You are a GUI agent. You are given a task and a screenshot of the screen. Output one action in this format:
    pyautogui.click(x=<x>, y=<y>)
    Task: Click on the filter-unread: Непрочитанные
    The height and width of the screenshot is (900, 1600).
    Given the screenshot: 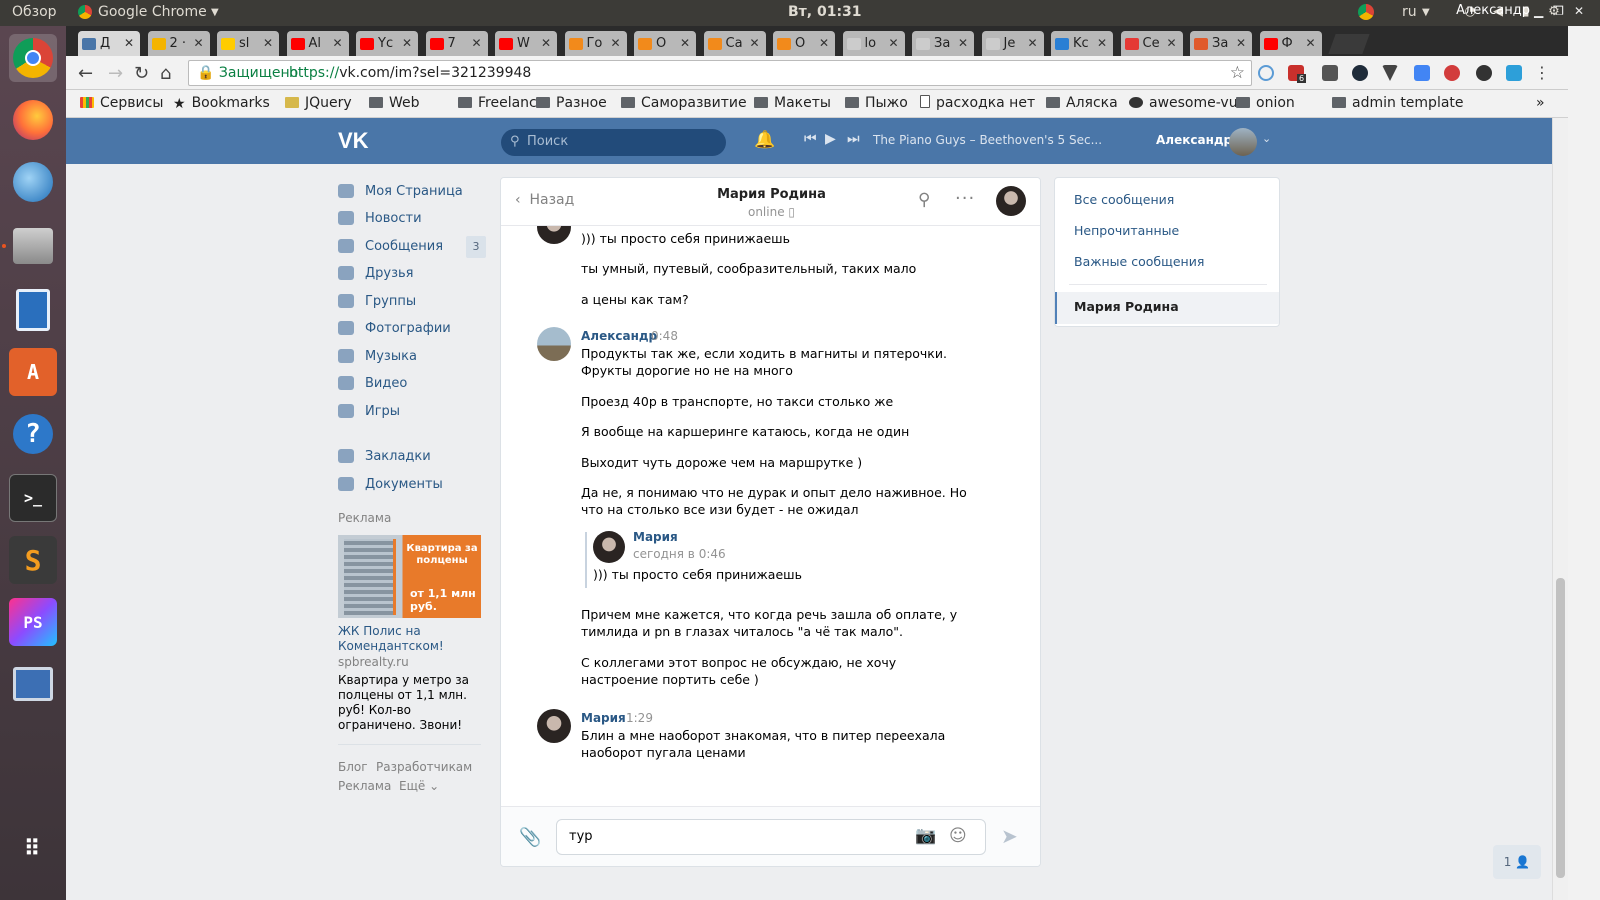 What is the action you would take?
    pyautogui.click(x=1126, y=230)
    